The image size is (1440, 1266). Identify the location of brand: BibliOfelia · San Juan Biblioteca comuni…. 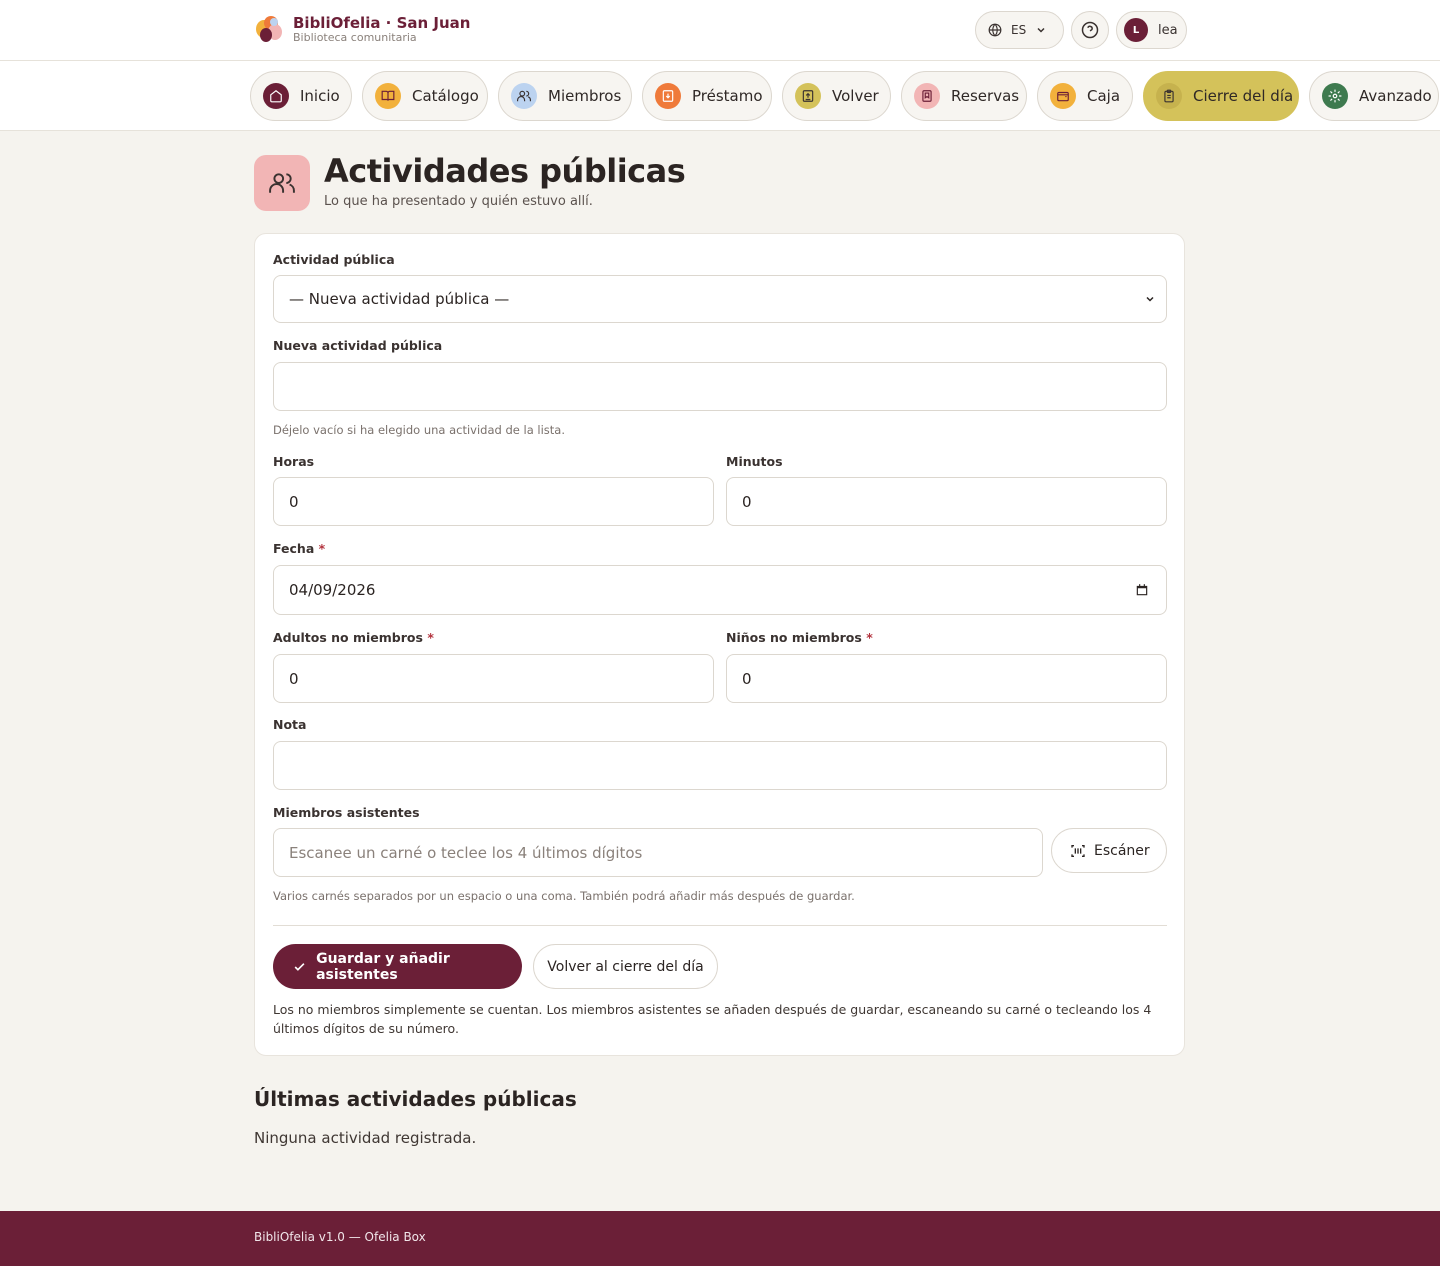
(362, 29).